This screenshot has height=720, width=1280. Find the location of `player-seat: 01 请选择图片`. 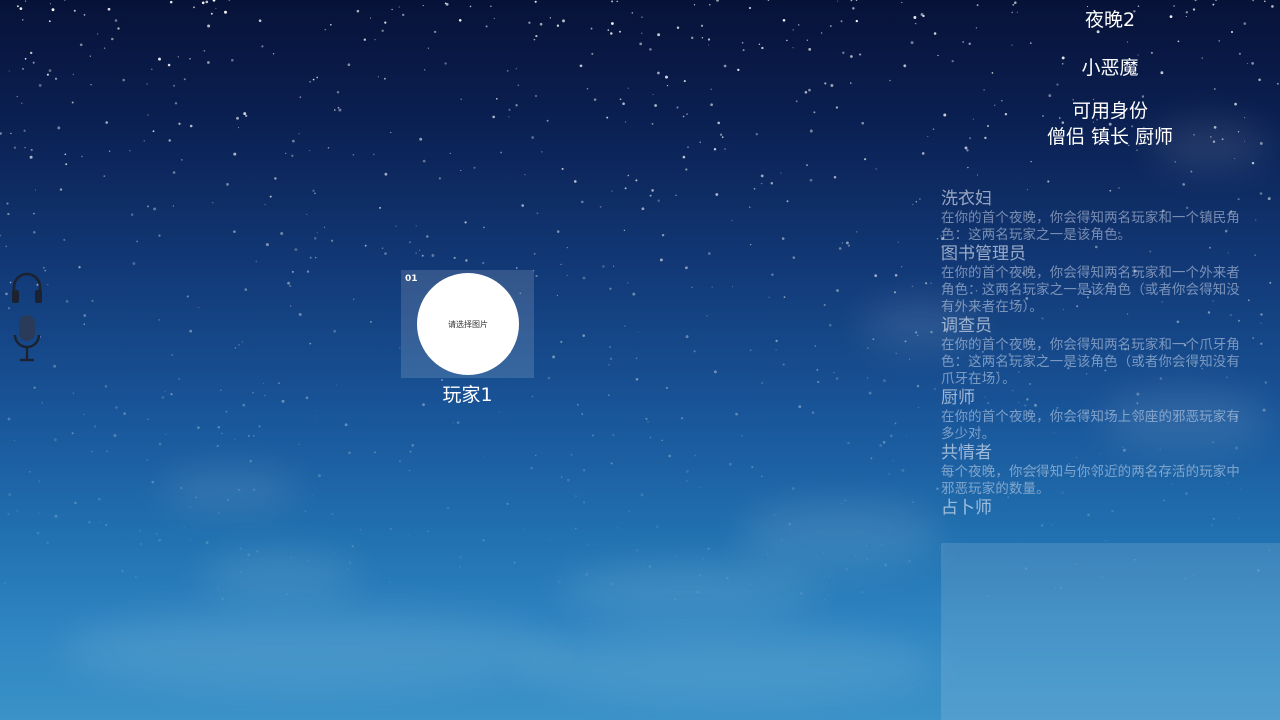

player-seat: 01 请选择图片 is located at coordinates (467, 324).